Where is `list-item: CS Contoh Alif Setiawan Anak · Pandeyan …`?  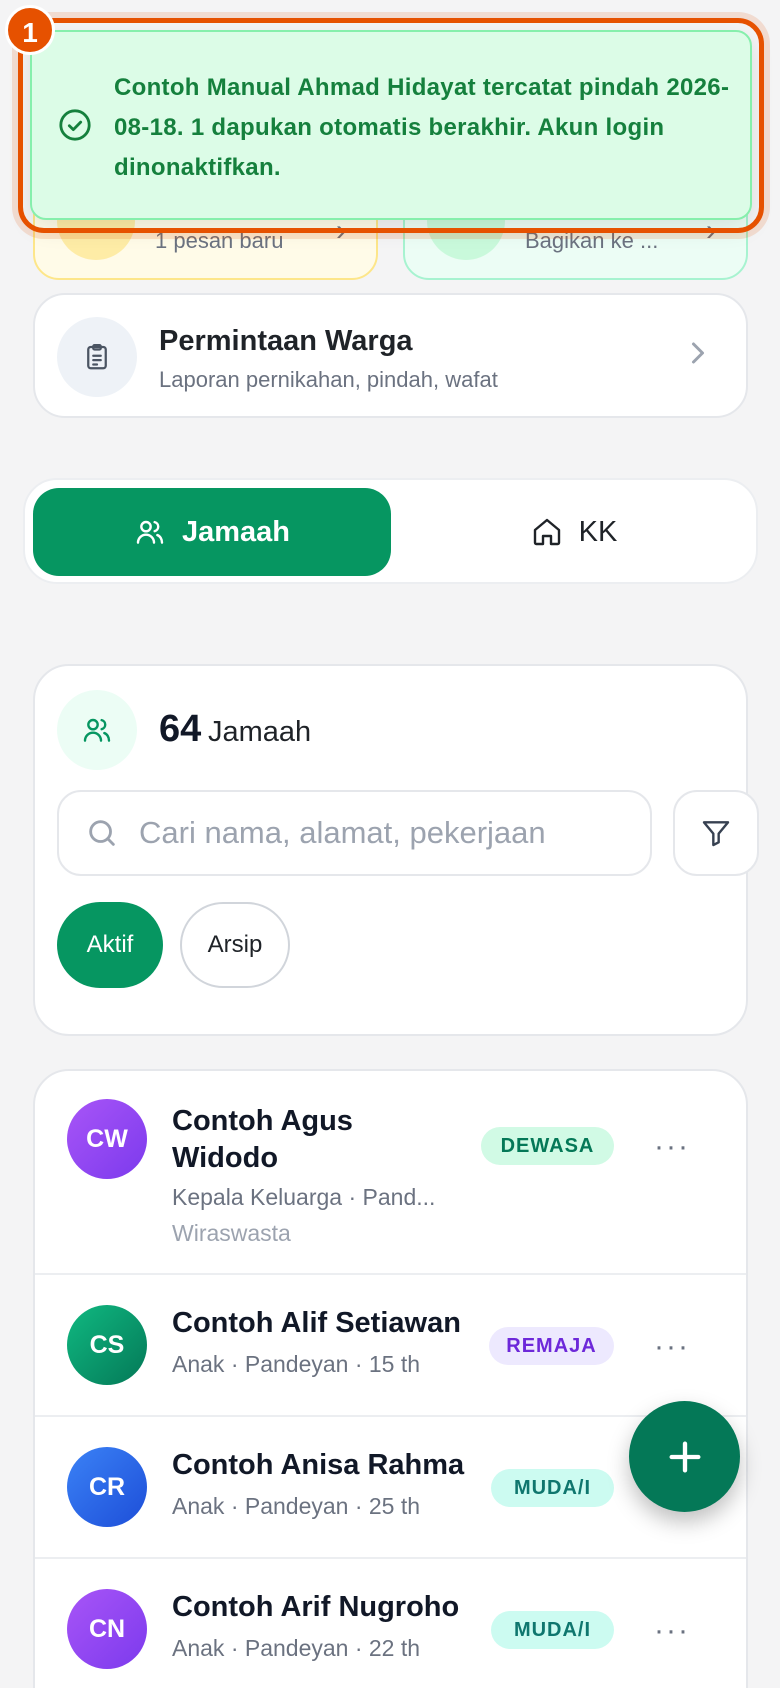
list-item: CS Contoh Alif Setiawan Anak · Pandeyan … is located at coordinates (390, 1346).